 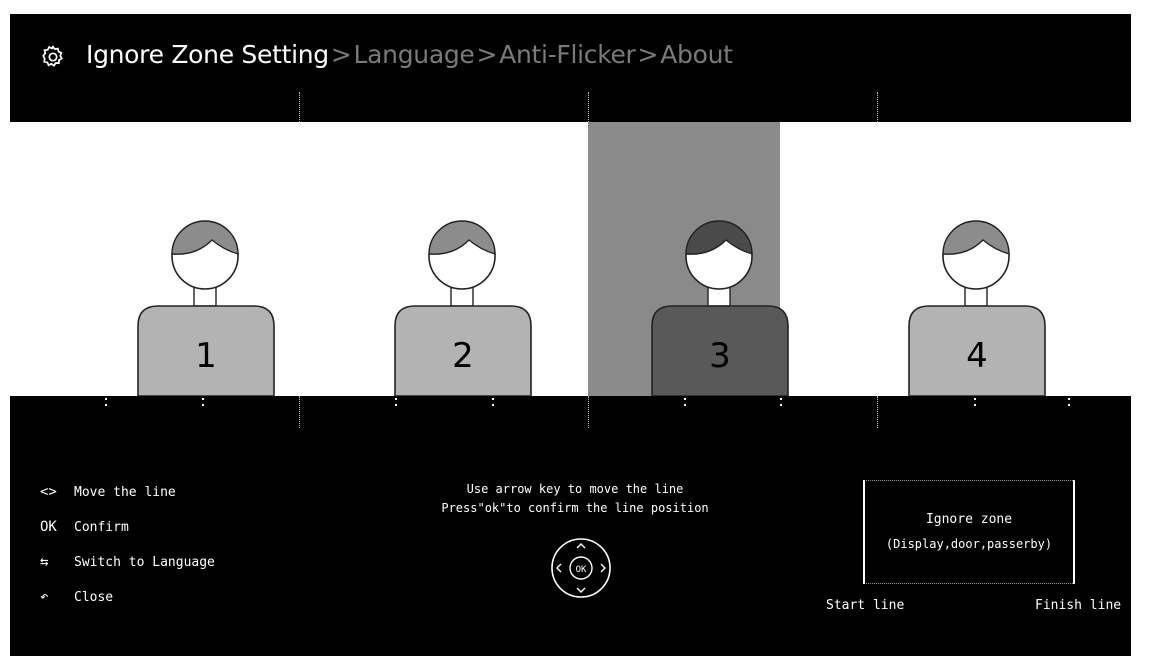 What do you see at coordinates (1074, 532) in the screenshot?
I see `legend-finish-line` at bounding box center [1074, 532].